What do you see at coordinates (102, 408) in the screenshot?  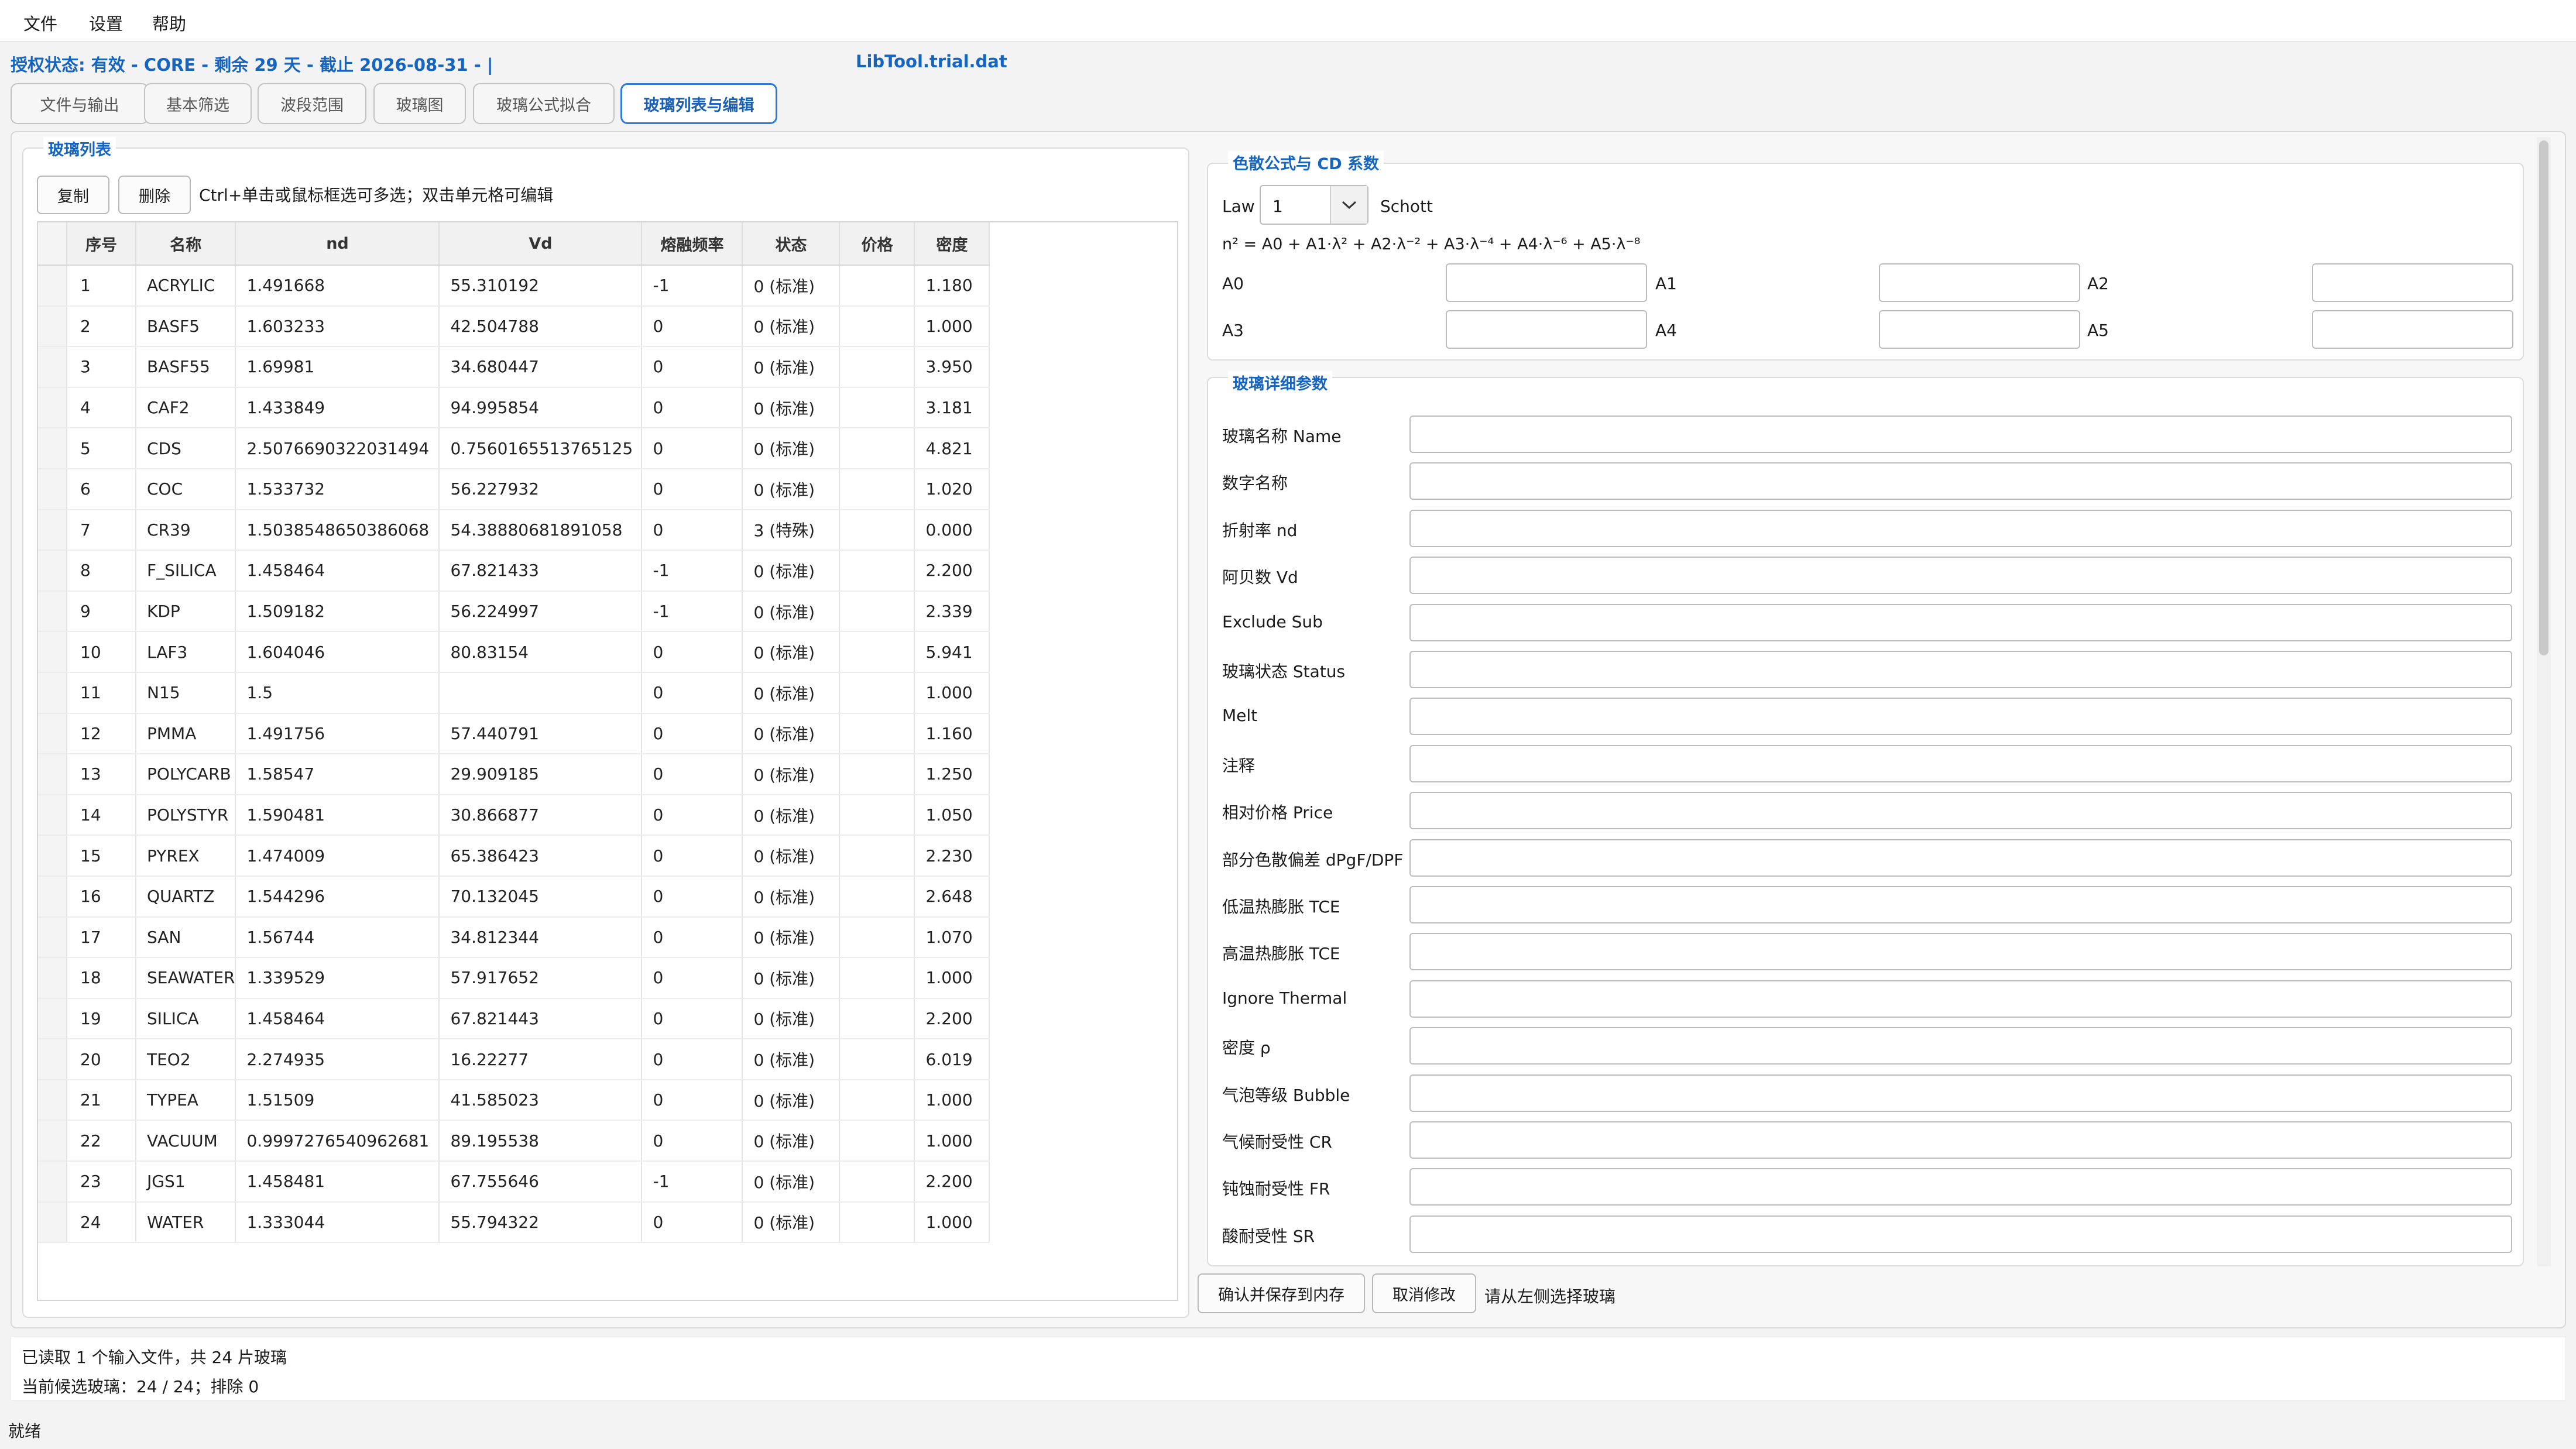 I see `cell-index: 4` at bounding box center [102, 408].